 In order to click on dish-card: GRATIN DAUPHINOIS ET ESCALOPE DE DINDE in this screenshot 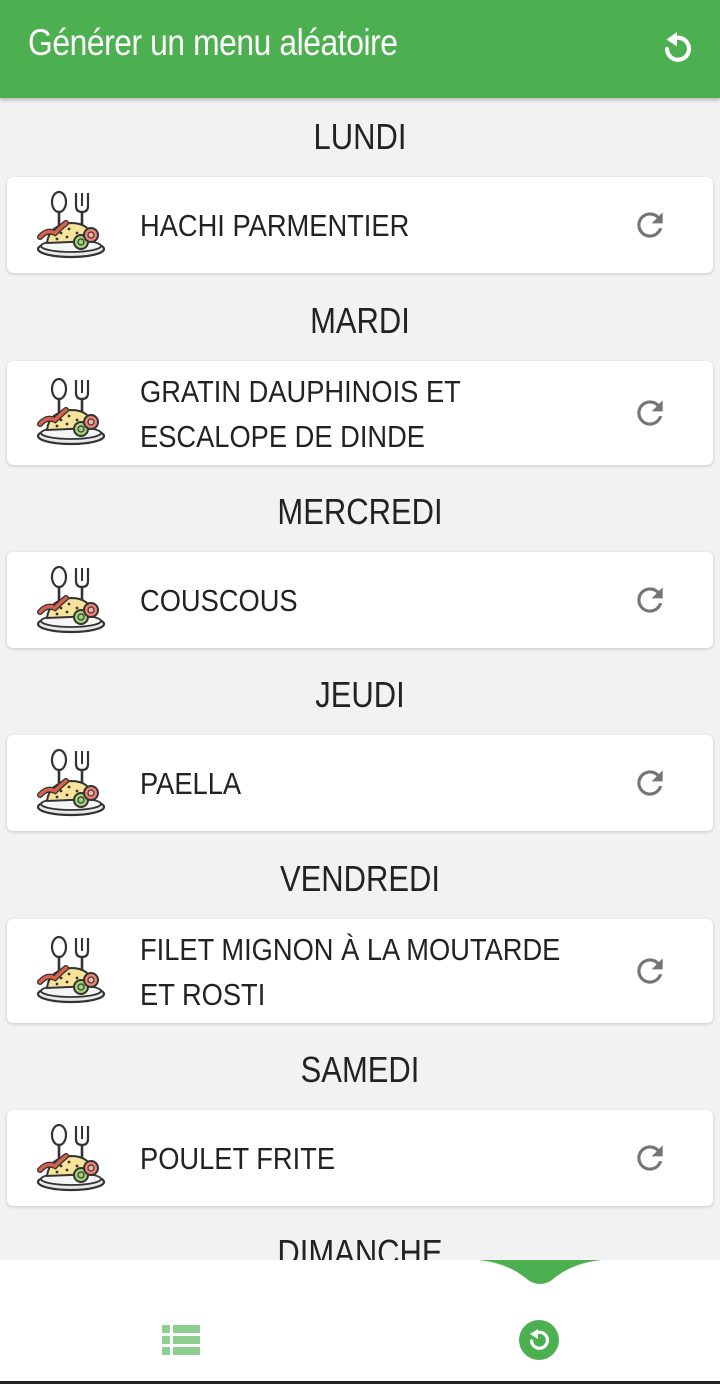, I will do `click(360, 413)`.